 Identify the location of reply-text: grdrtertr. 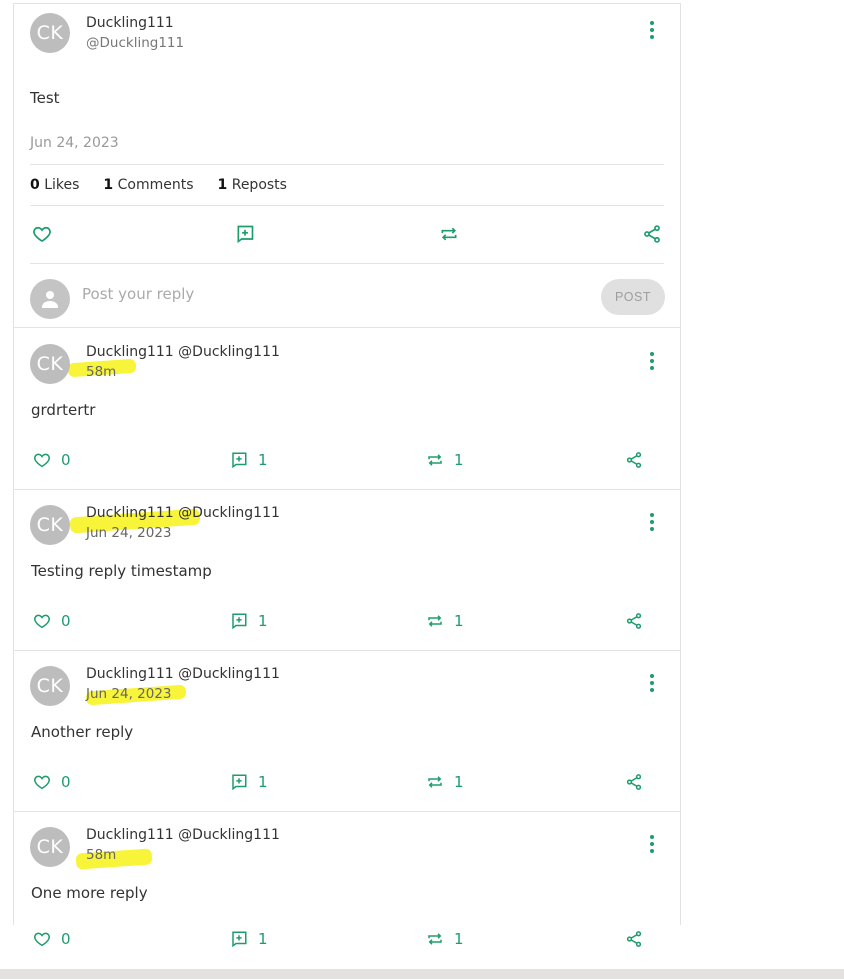
(63, 410).